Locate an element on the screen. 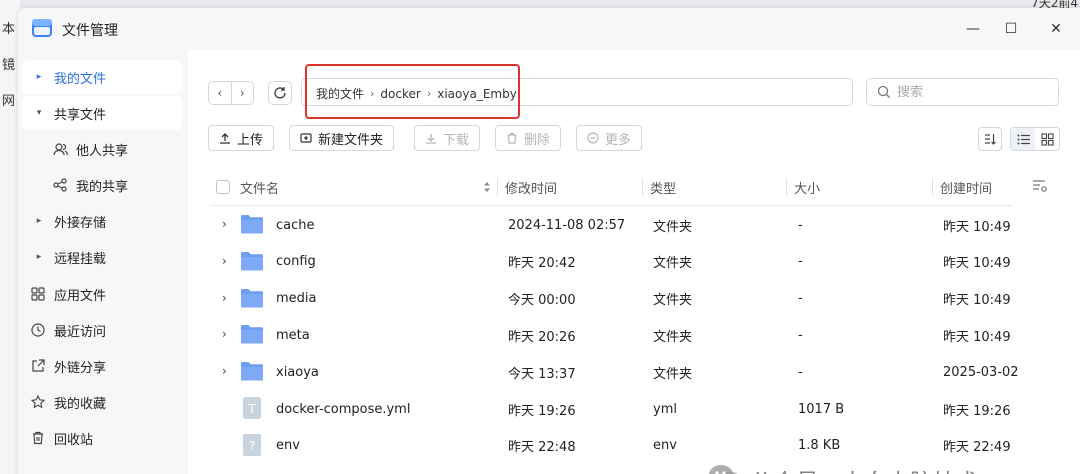 This screenshot has height=474, width=1080. back-button: ‹ is located at coordinates (220, 93).